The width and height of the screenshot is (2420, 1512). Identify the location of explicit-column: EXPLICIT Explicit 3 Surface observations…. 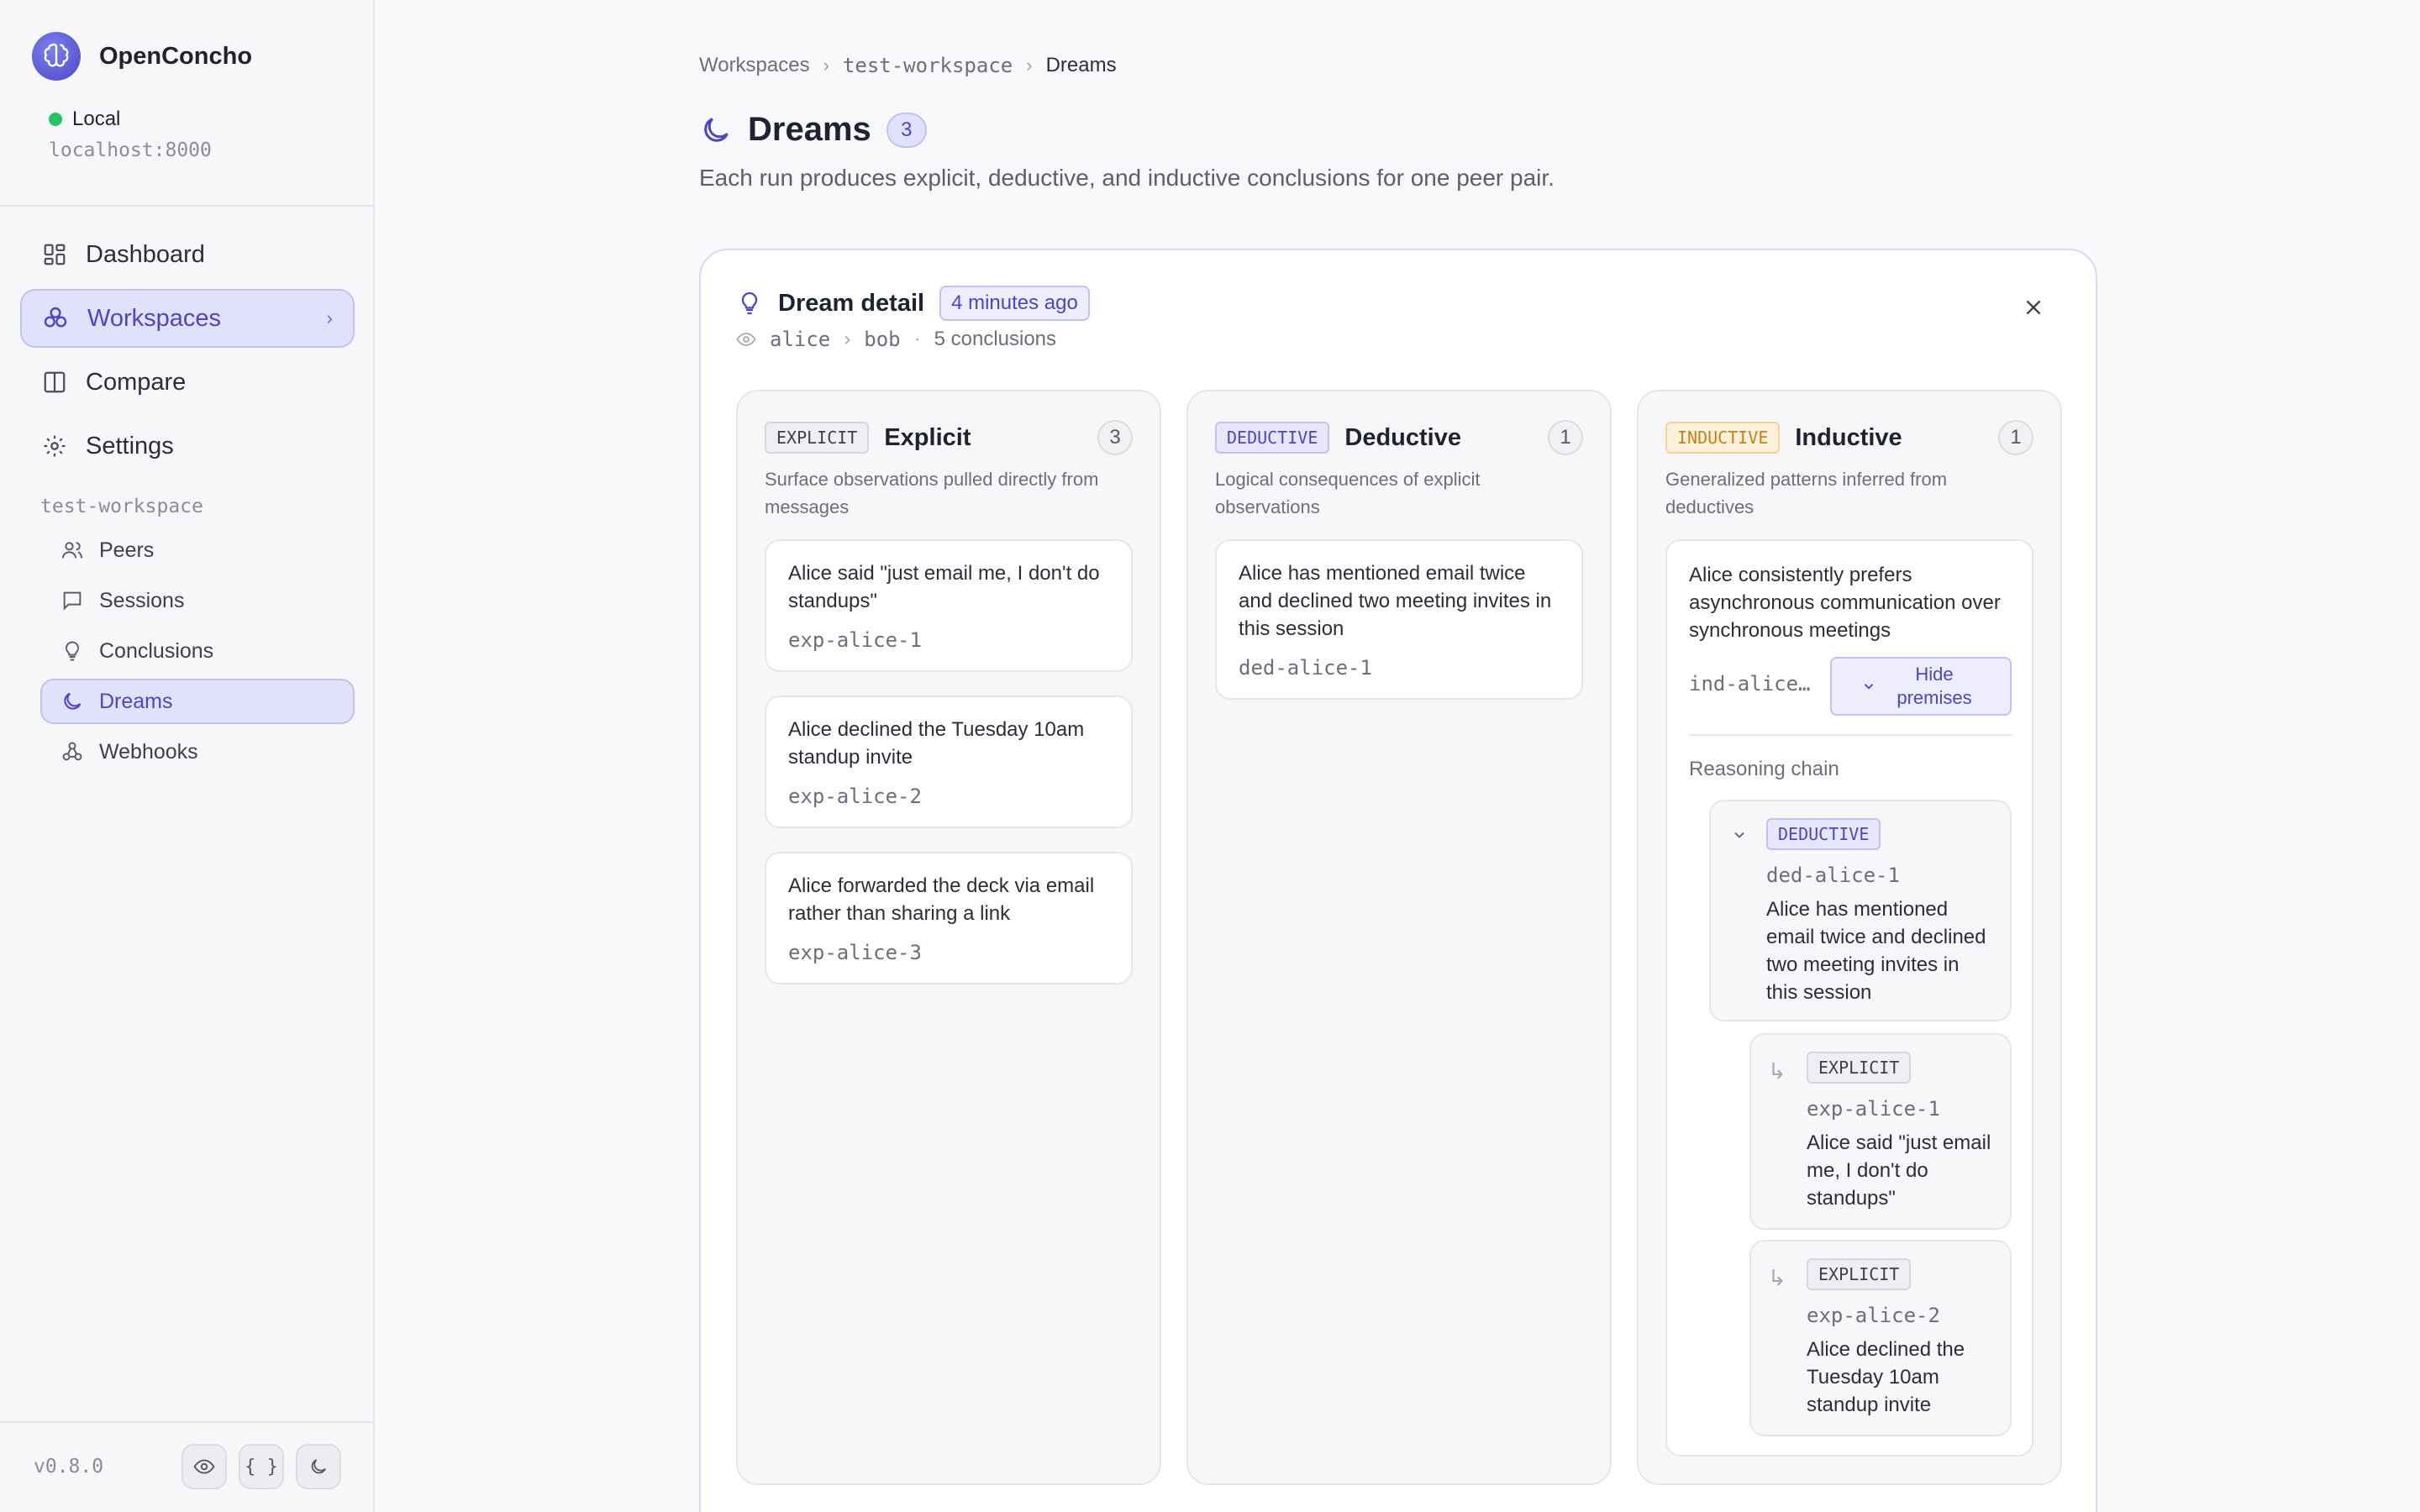
(948, 937).